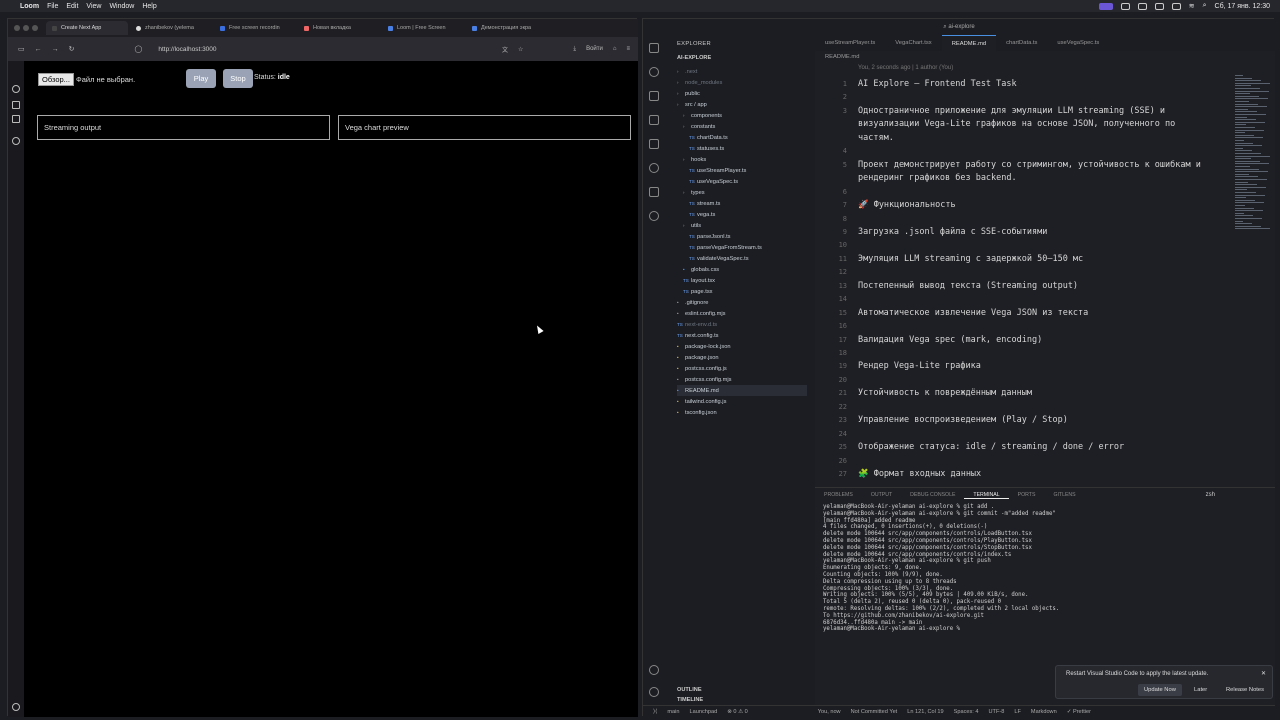 The image size is (1280, 720). I want to click on login-button: Войти, so click(594, 49).